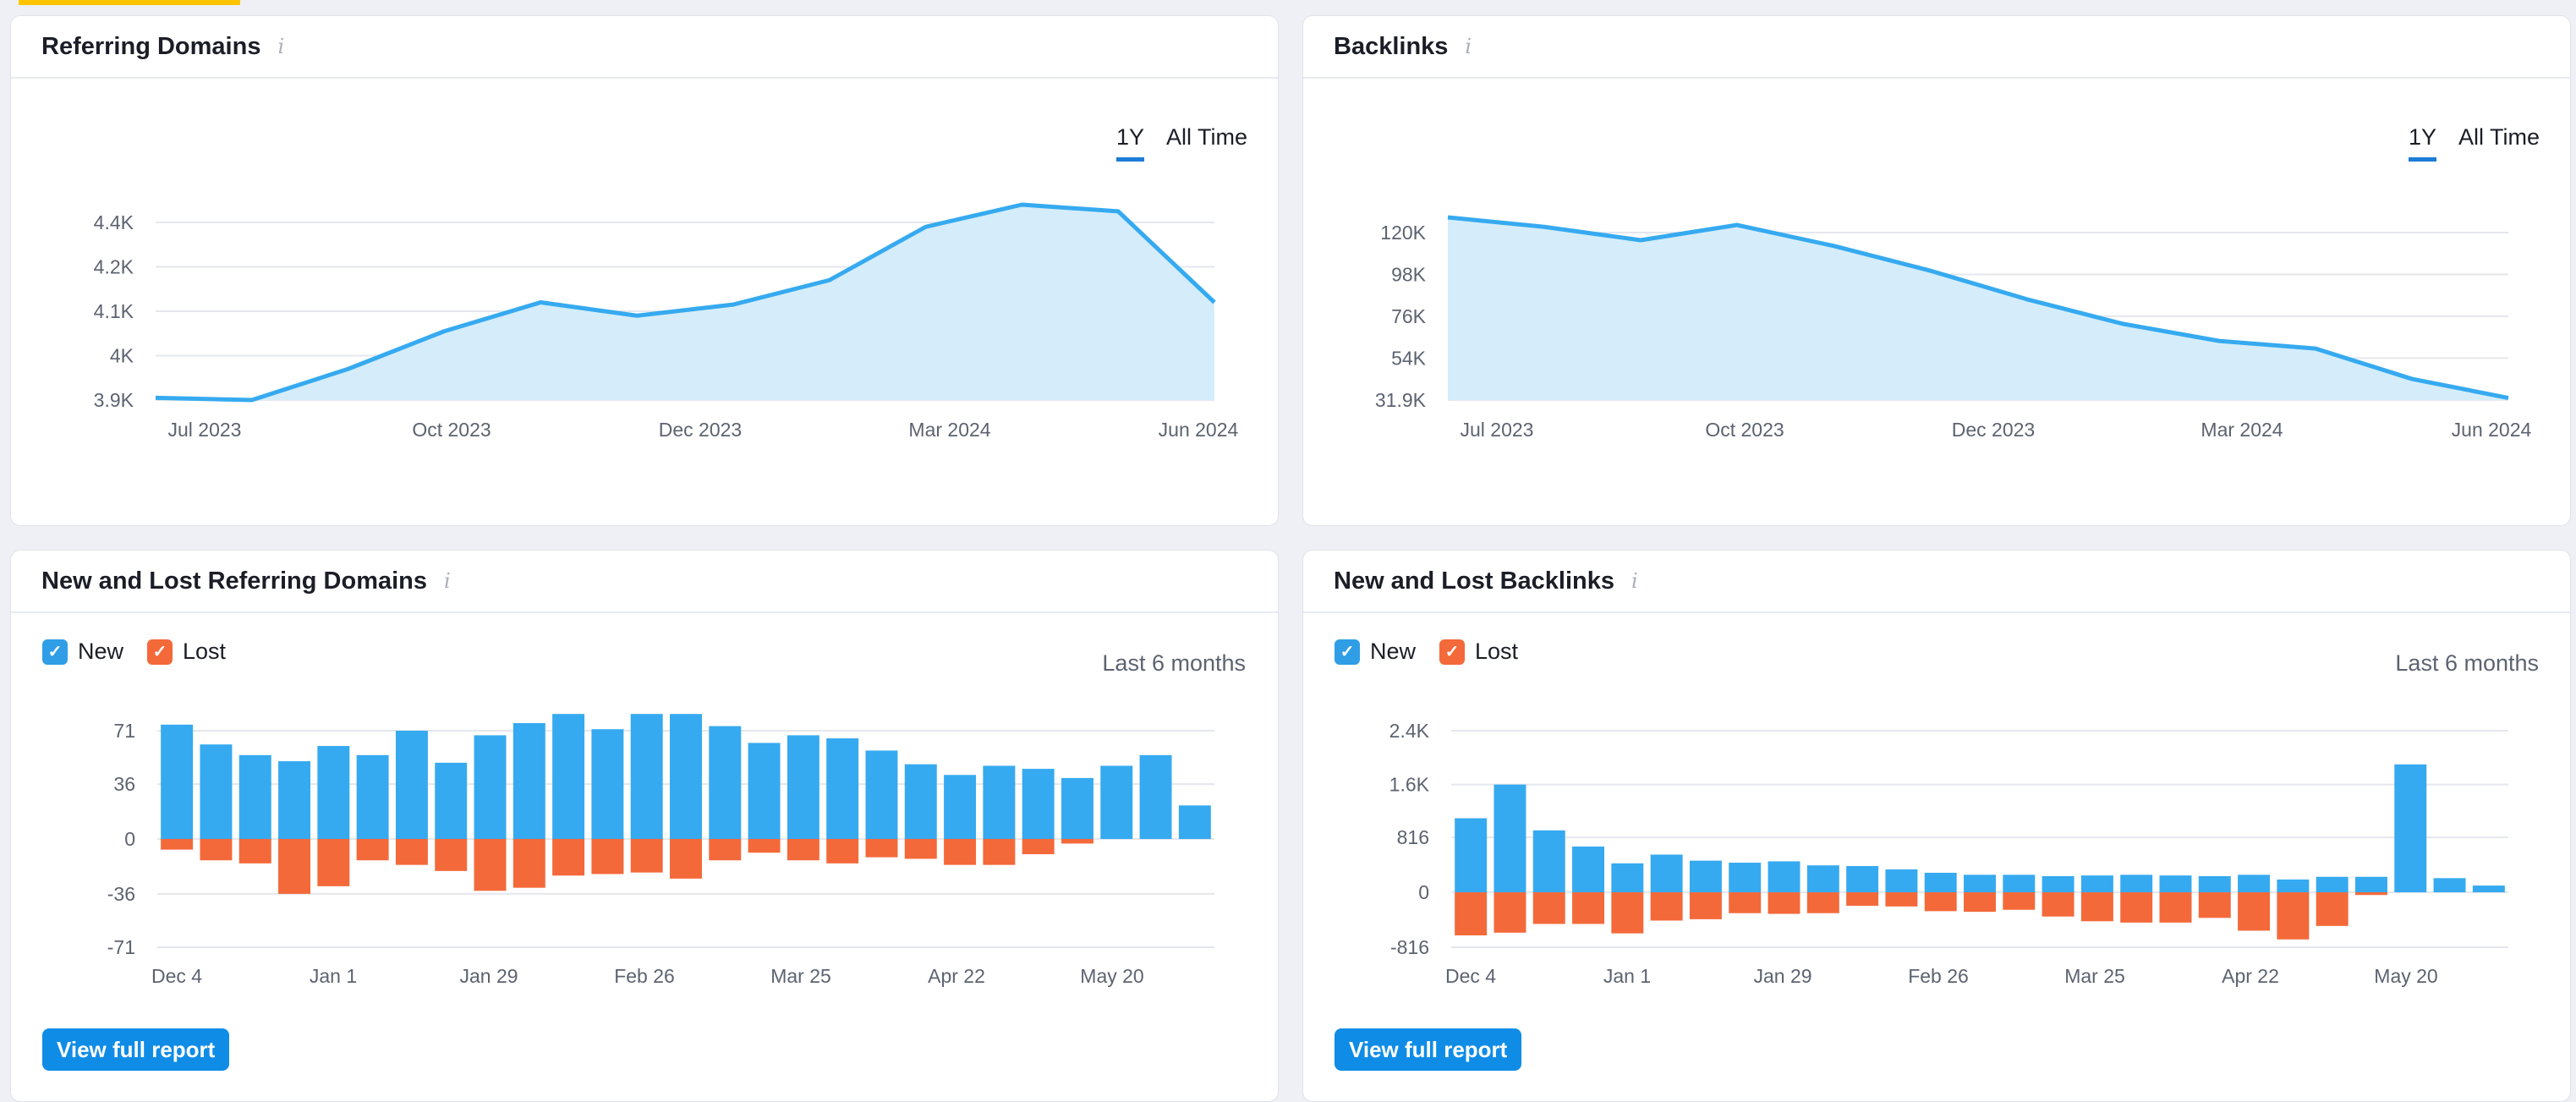 Image resolution: width=2576 pixels, height=1102 pixels. I want to click on x-tick-label: May 20, so click(2405, 976).